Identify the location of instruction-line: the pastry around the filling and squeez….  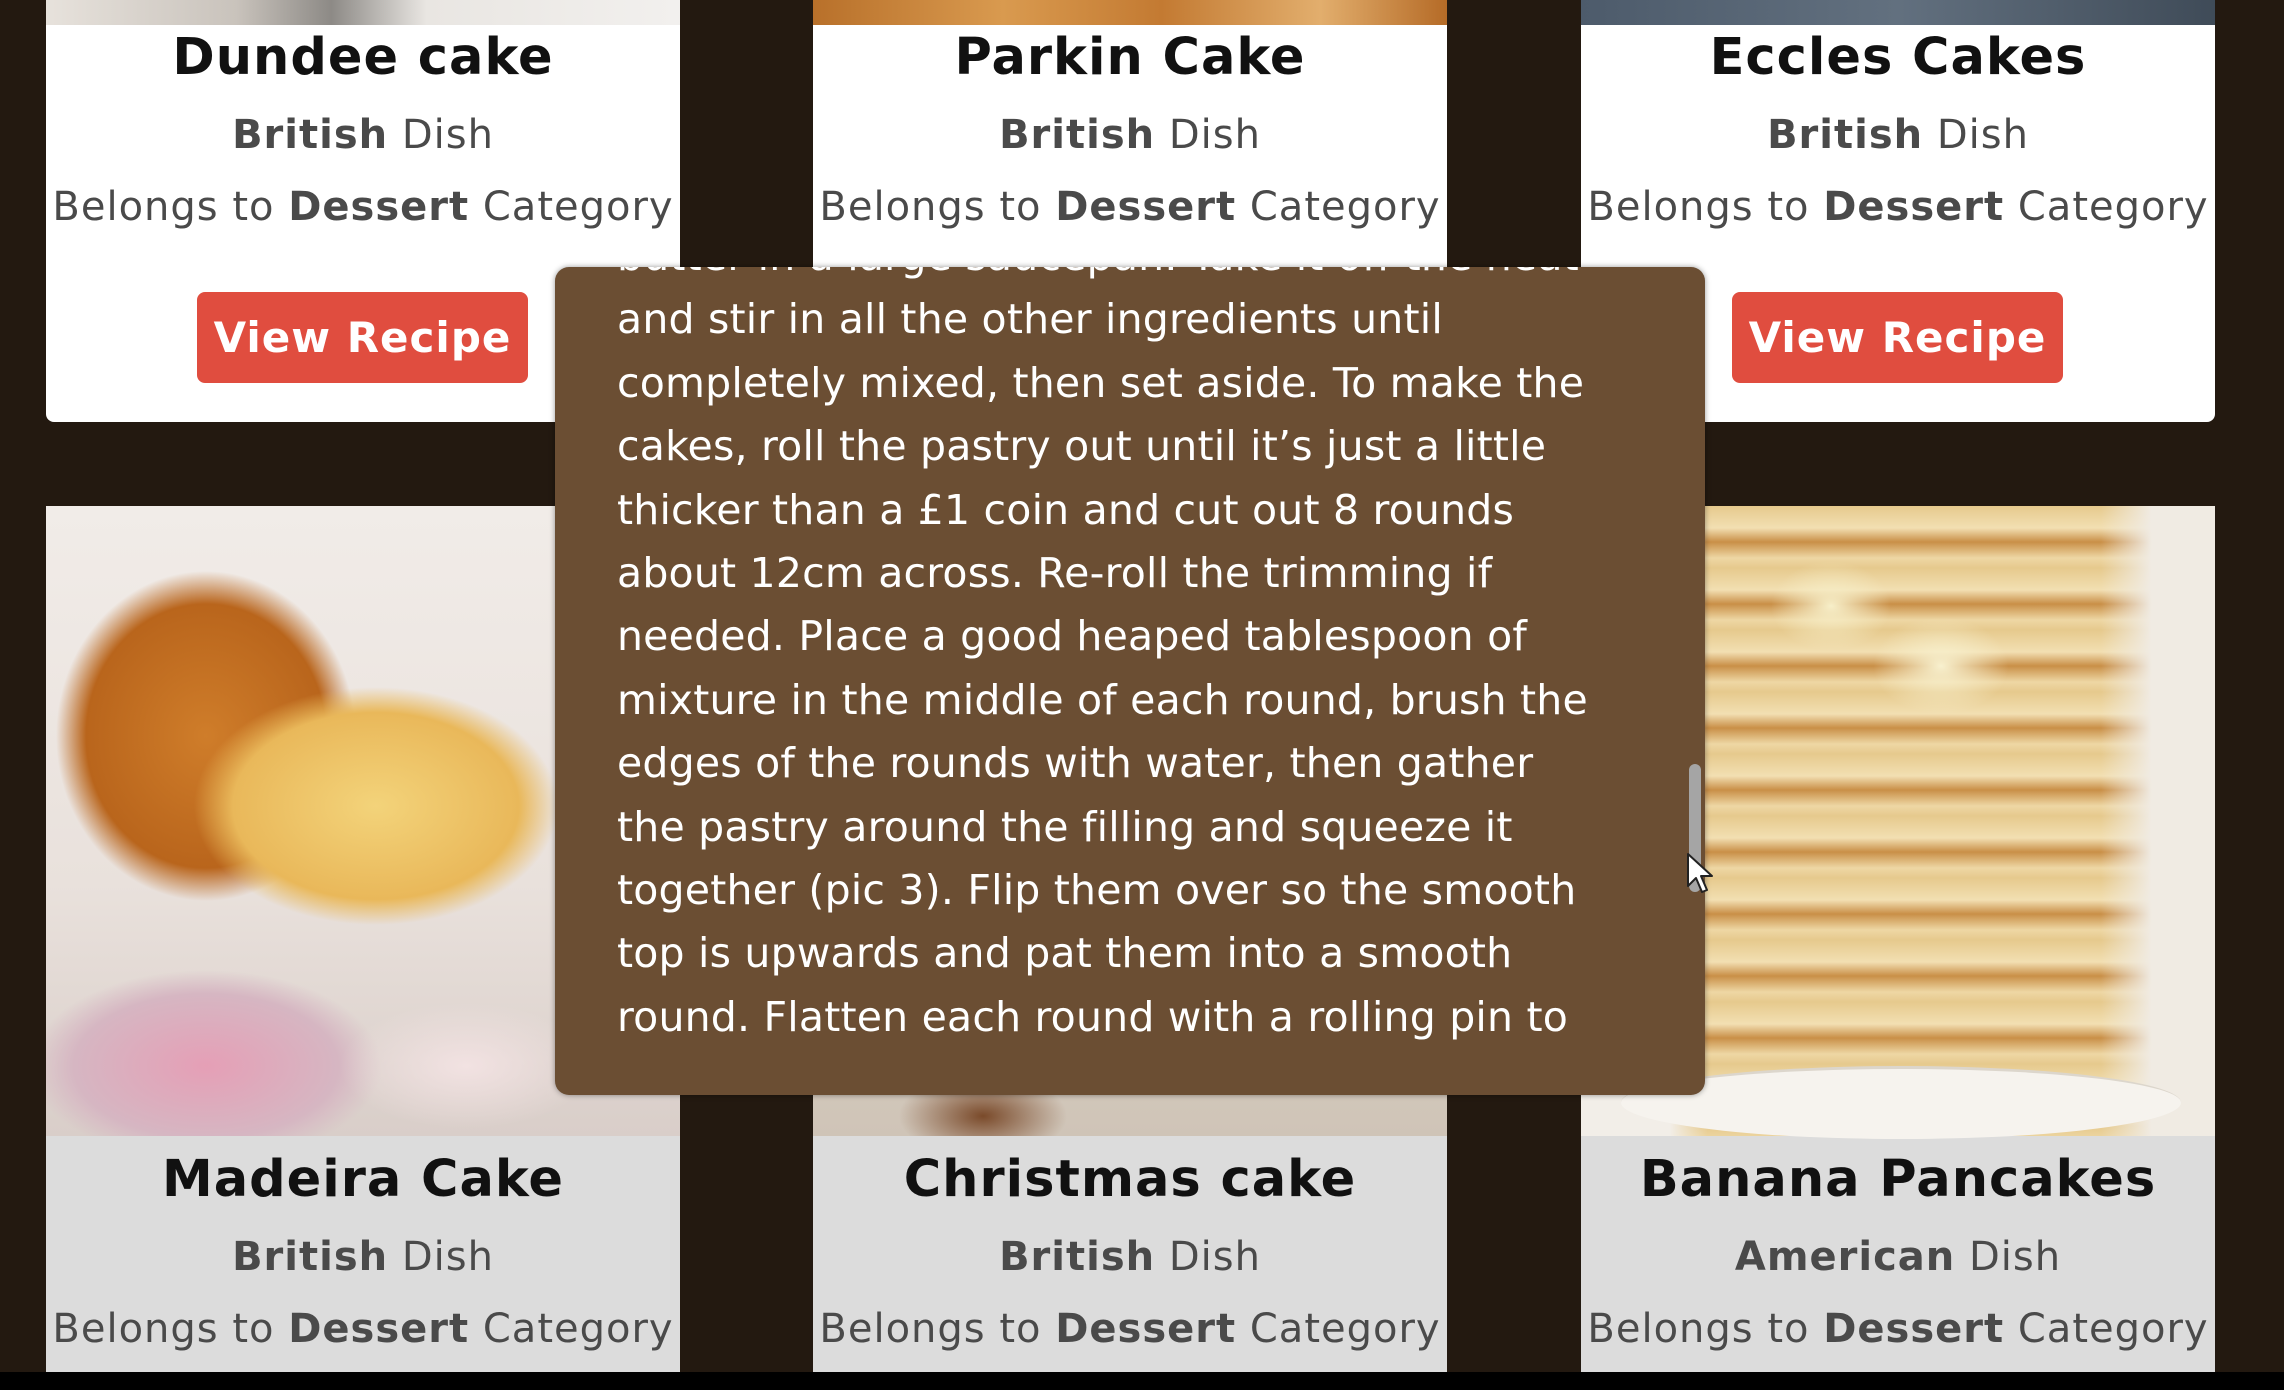
(1065, 826).